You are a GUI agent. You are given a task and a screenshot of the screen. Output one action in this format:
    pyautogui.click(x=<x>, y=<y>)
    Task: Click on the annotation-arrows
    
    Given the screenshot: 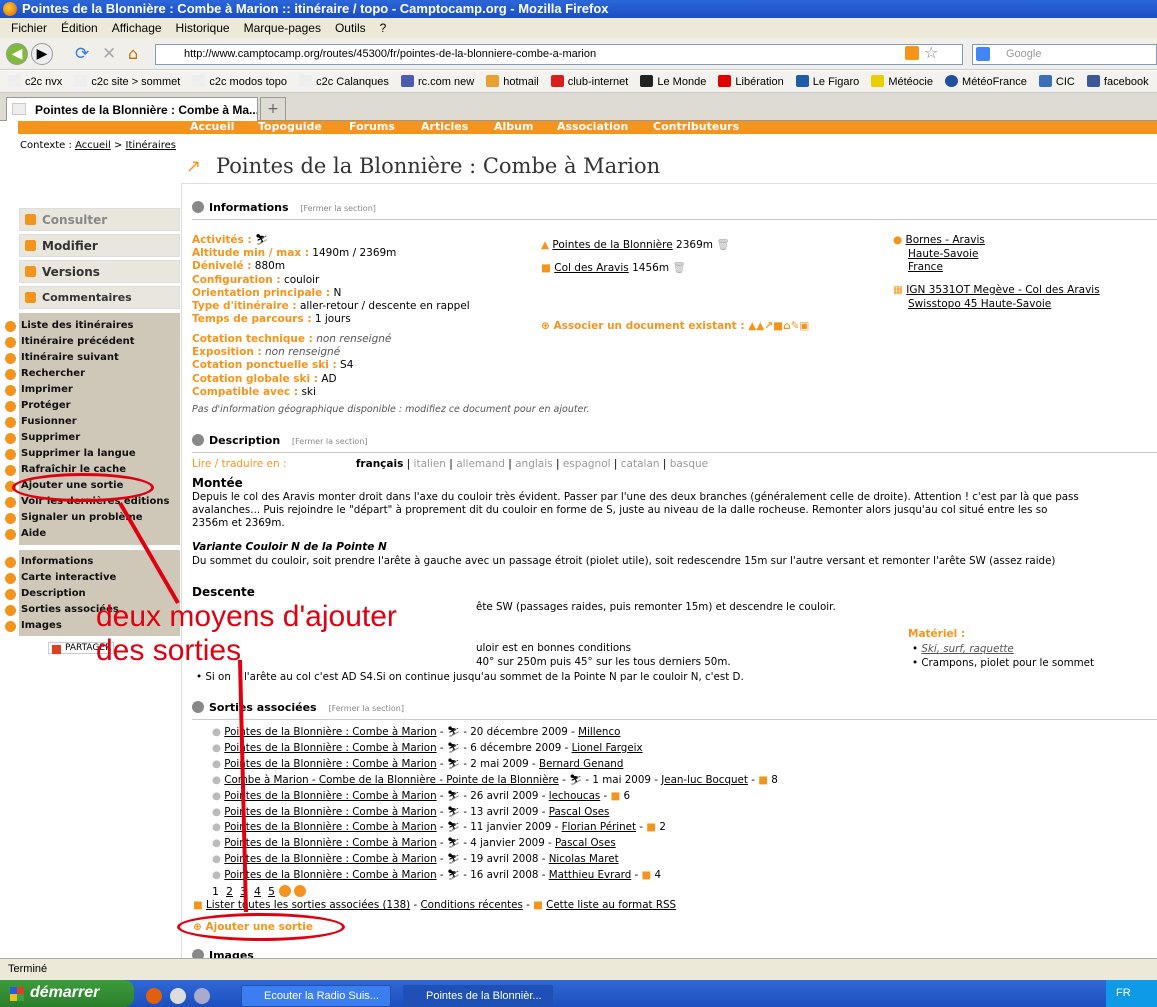 What is the action you would take?
    pyautogui.click(x=183, y=707)
    